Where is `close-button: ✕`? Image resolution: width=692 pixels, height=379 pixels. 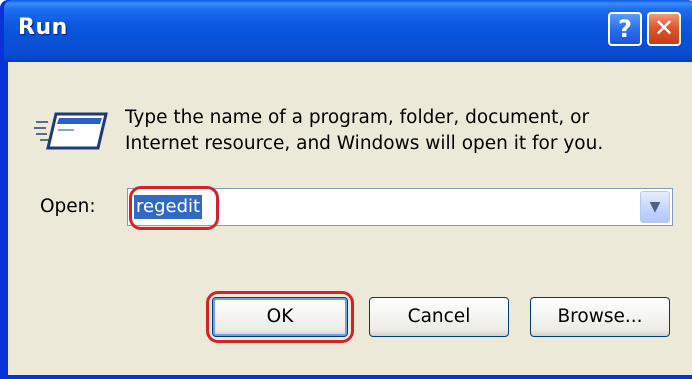 close-button: ✕ is located at coordinates (664, 29).